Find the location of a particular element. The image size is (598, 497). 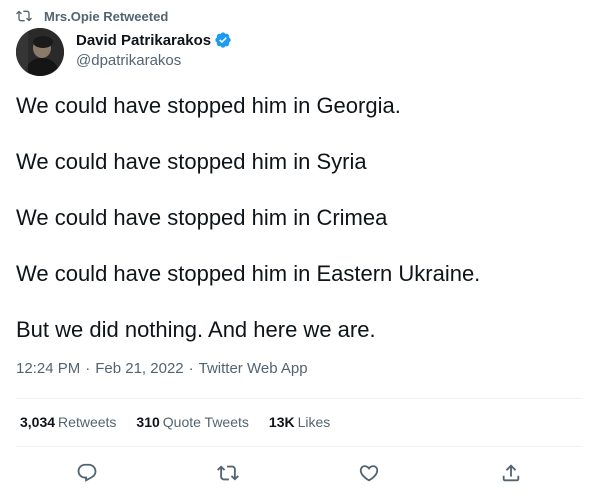

share-icon is located at coordinates (511, 473).